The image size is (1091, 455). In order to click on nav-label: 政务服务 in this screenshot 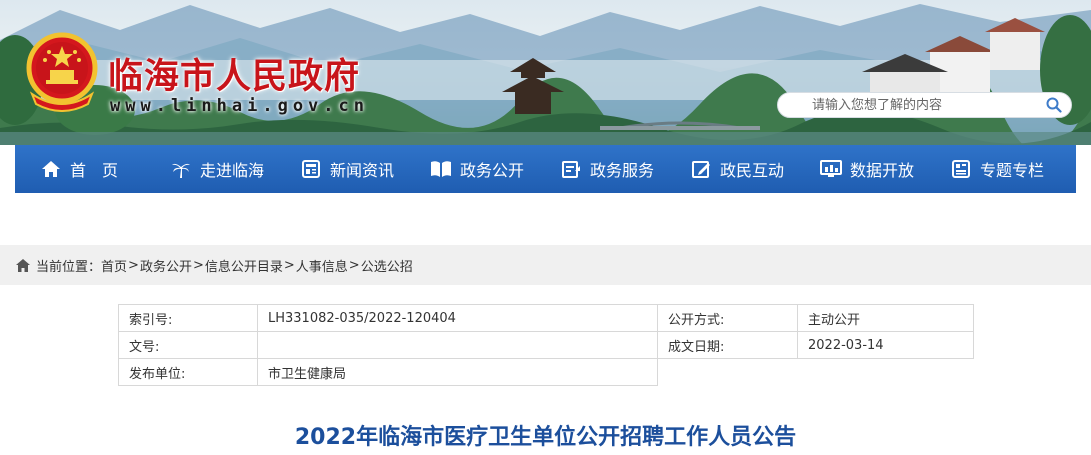, I will do `click(622, 170)`.